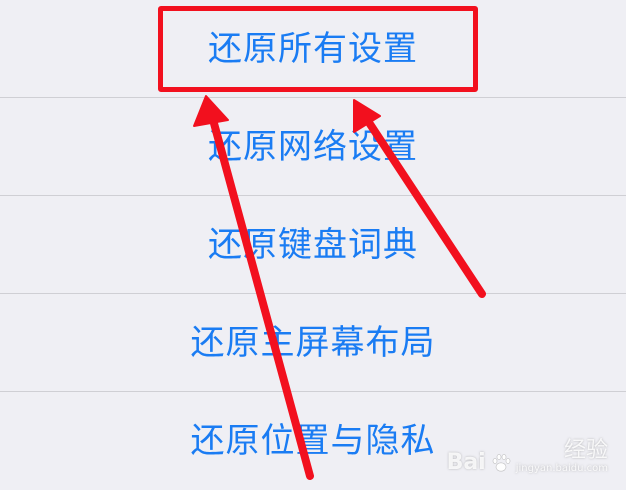 The image size is (626, 490). Describe the element at coordinates (261, 296) in the screenshot. I see `arrow-left-shaft` at that location.